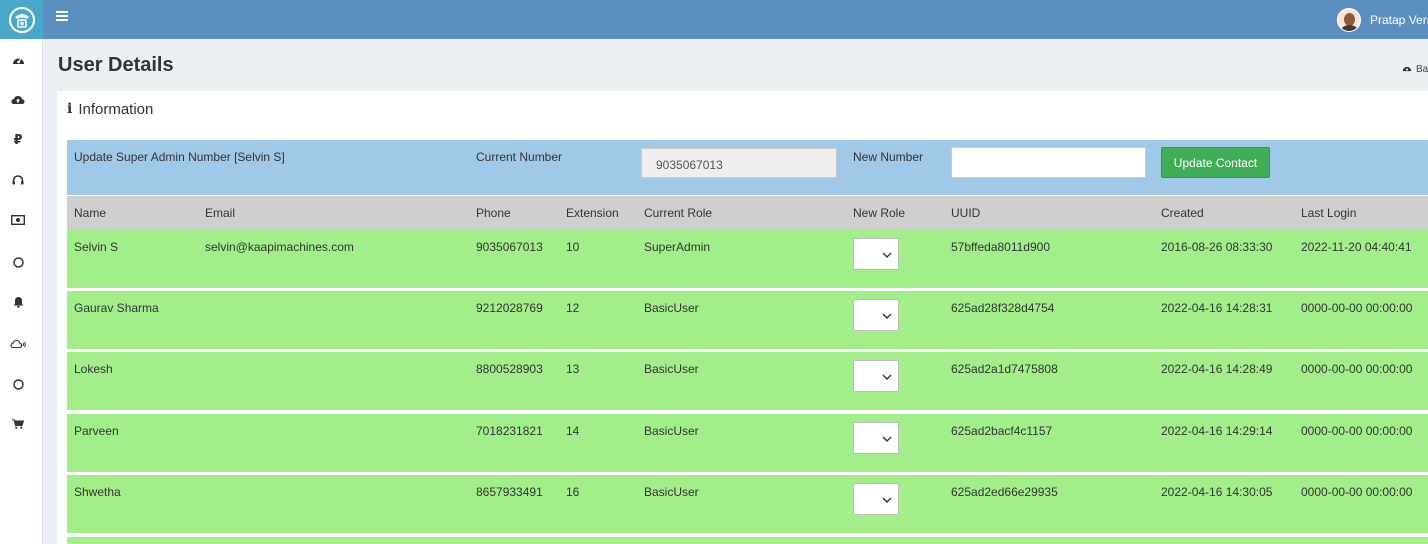  I want to click on cell-uuid: 625ad2a1d7475808, so click(1004, 369).